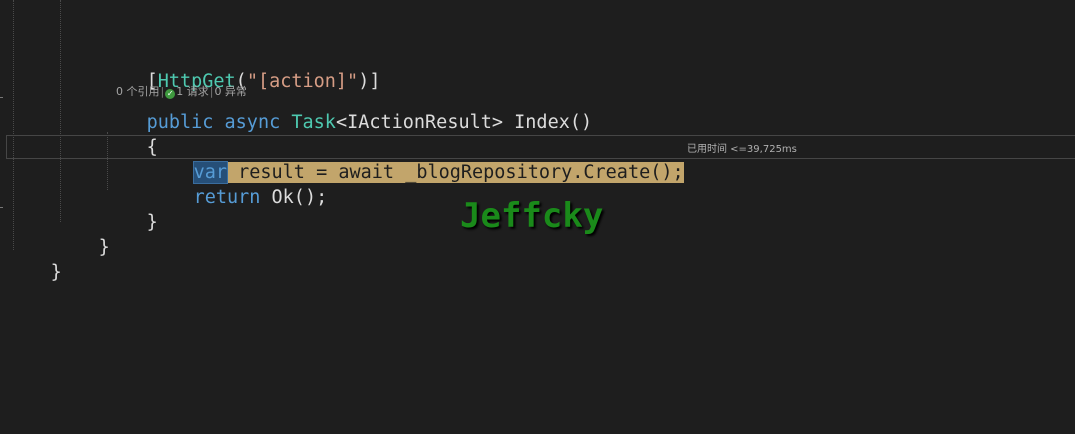 This screenshot has width=1075, height=434. I want to click on code-line-return: return Ok();, so click(238, 184).